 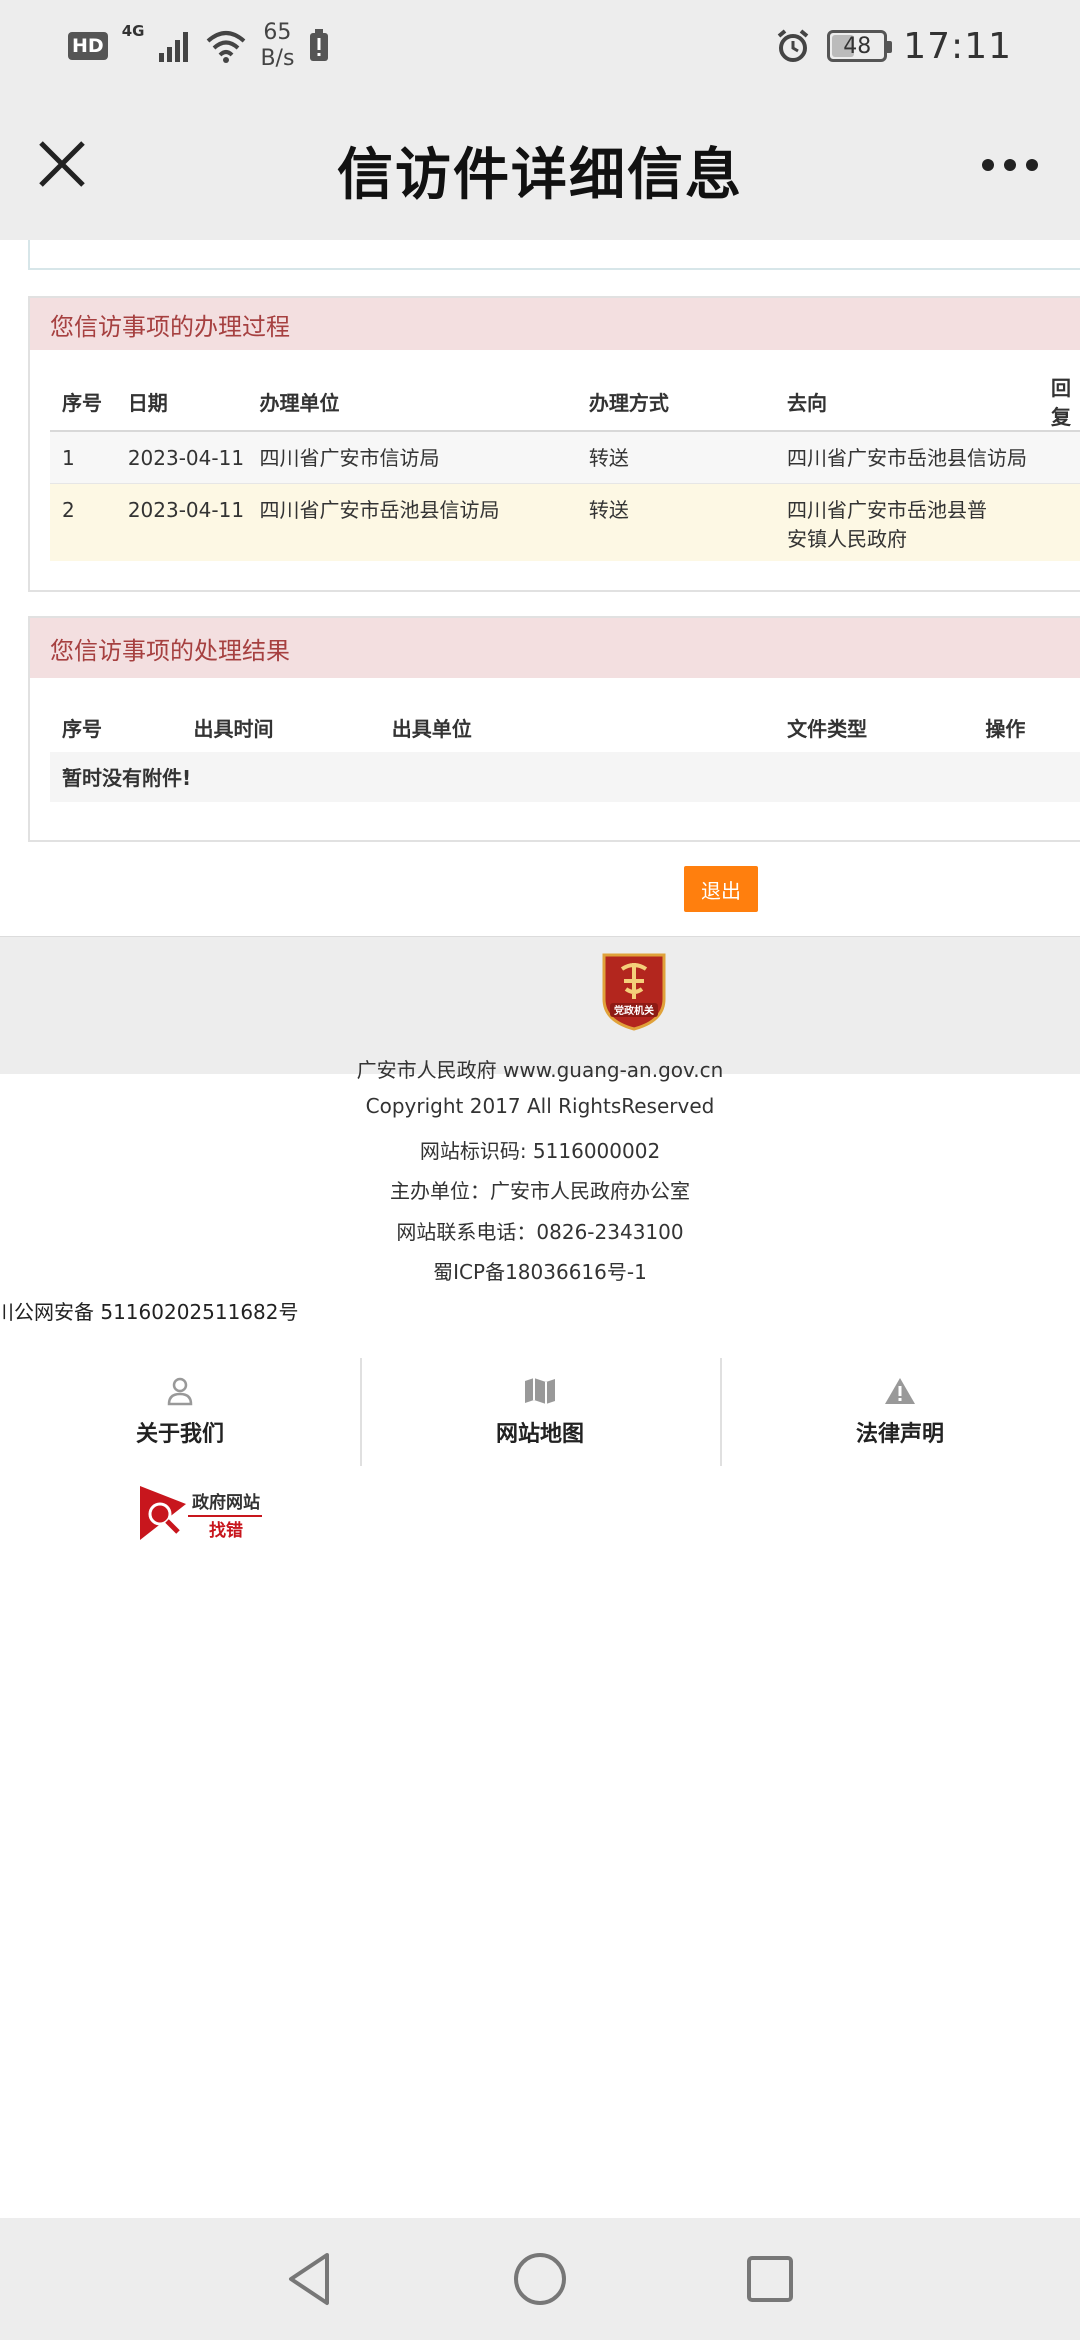 I want to click on party-government-badge-icon: 党政机关, so click(x=634, y=990).